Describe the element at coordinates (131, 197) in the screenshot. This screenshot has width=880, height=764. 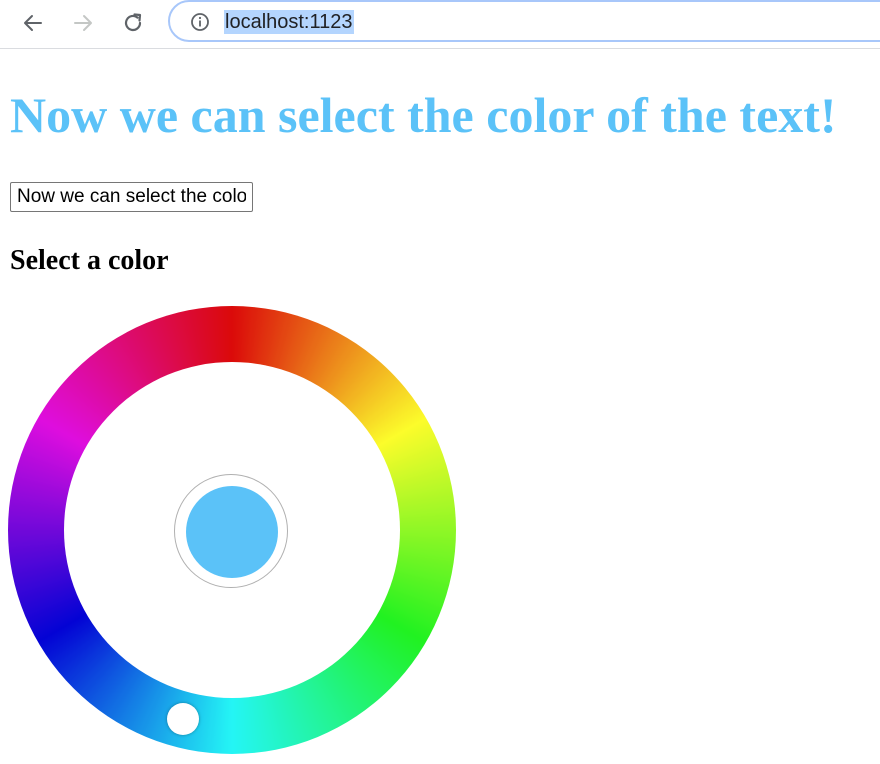
I see `text-input` at that location.